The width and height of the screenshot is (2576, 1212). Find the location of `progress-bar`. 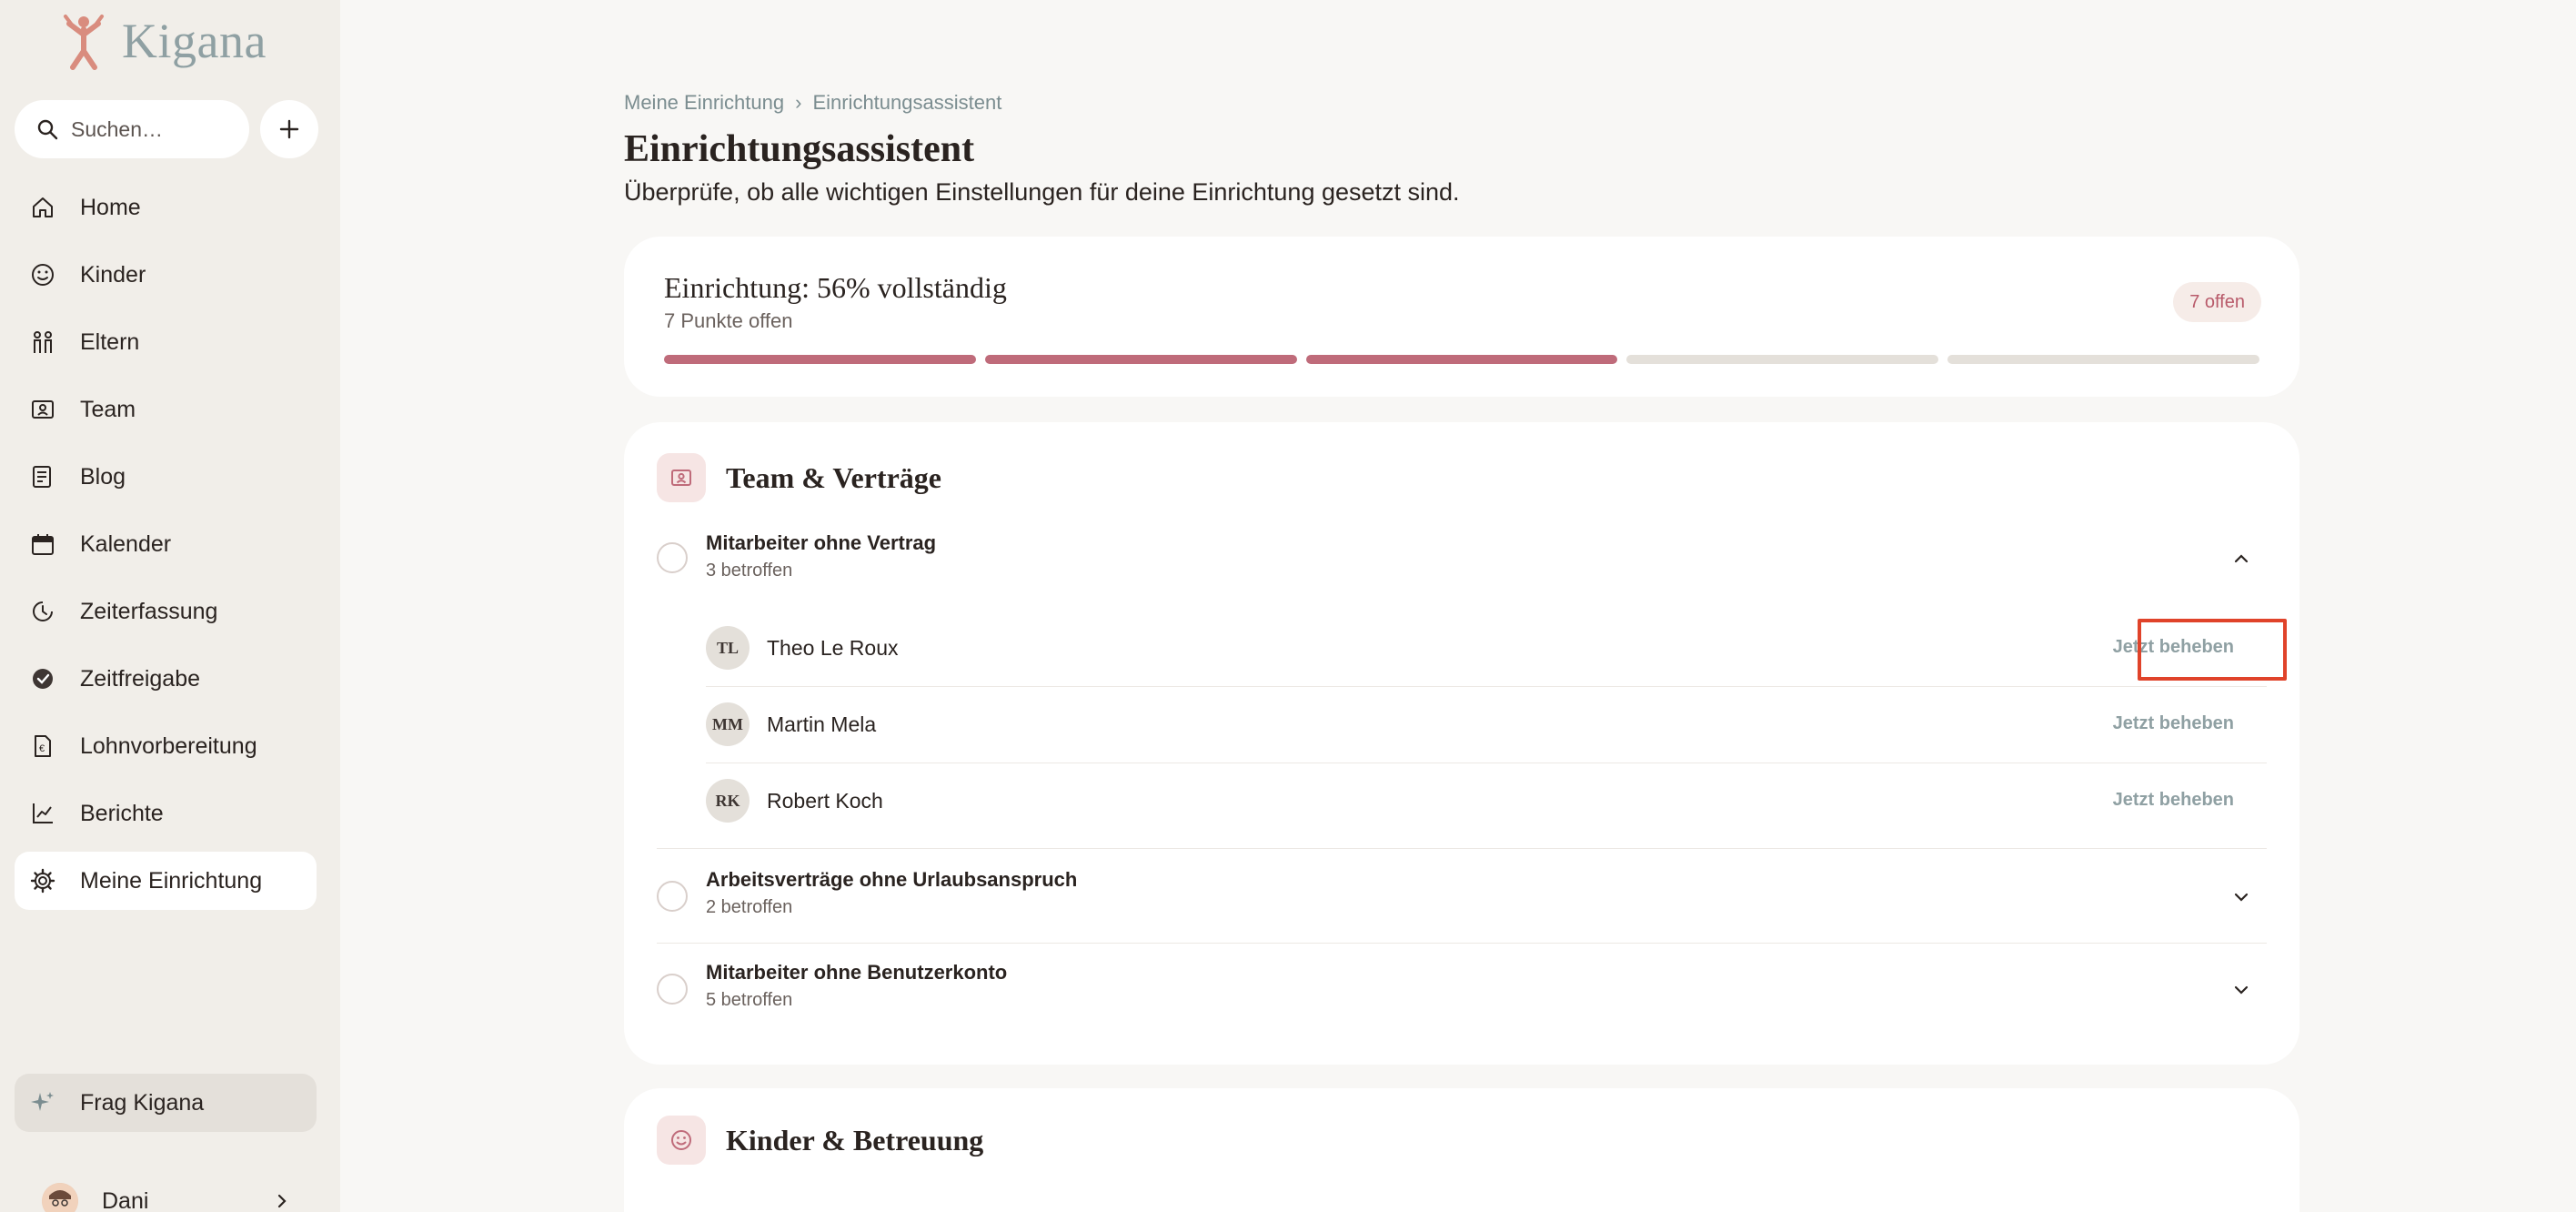

progress-bar is located at coordinates (1461, 360).